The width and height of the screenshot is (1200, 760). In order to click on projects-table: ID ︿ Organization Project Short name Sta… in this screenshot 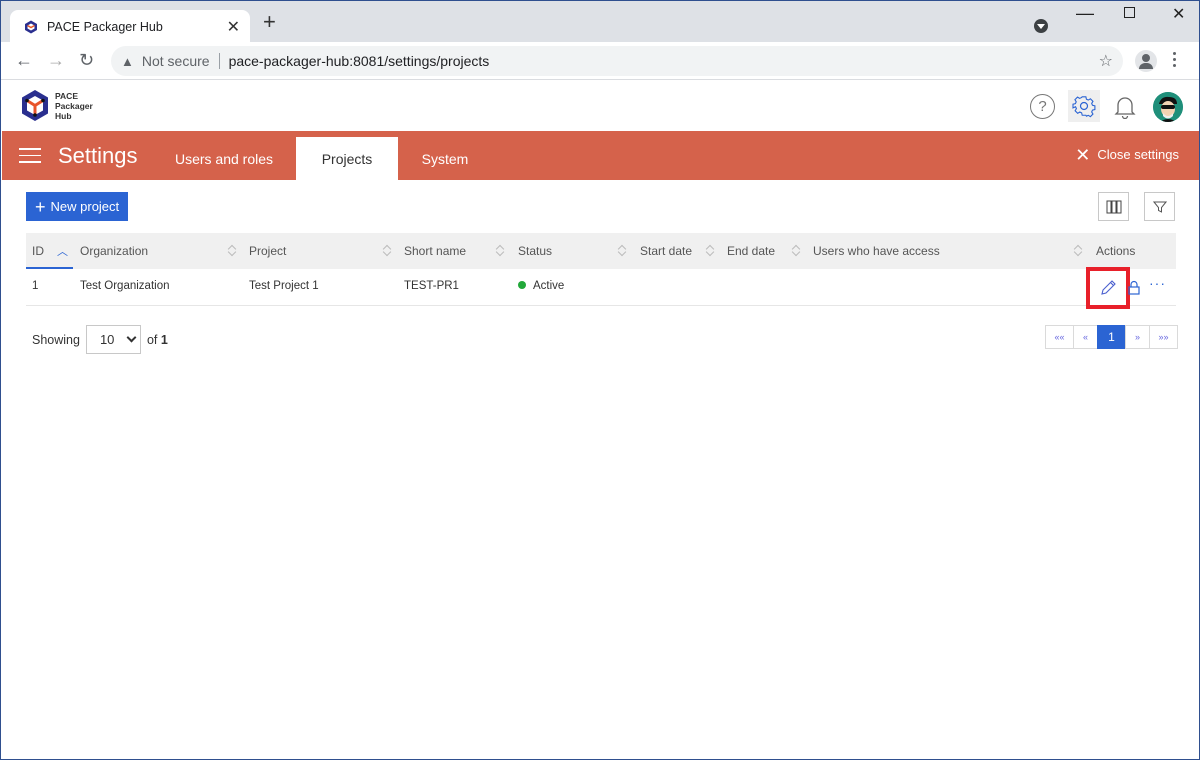, I will do `click(601, 271)`.